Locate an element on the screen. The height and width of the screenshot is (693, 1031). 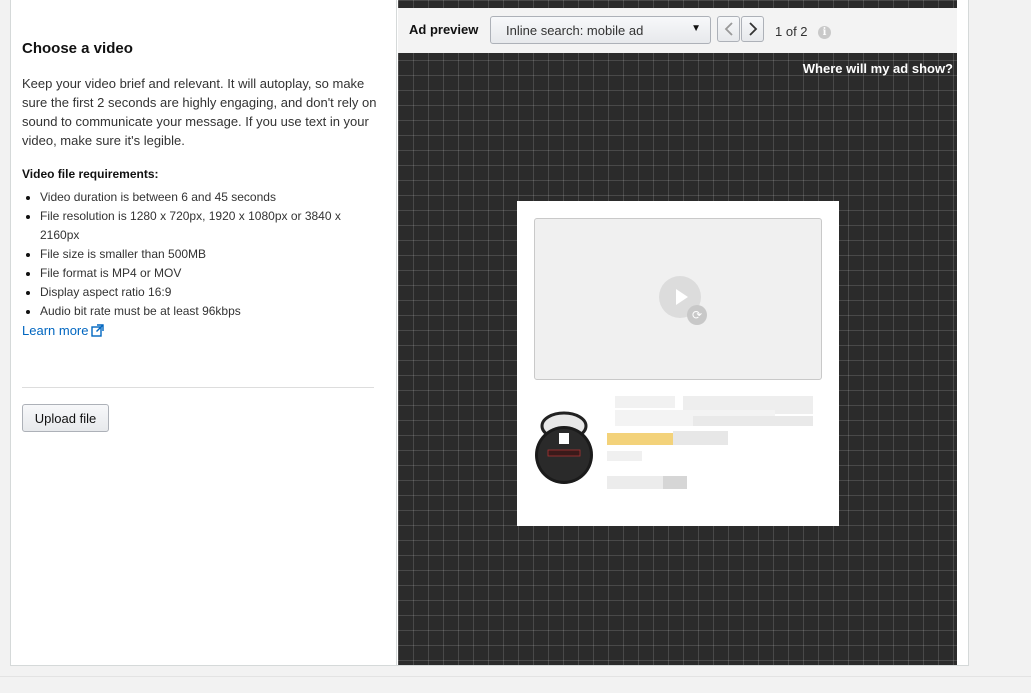
chevron-right-icon is located at coordinates (752, 29).